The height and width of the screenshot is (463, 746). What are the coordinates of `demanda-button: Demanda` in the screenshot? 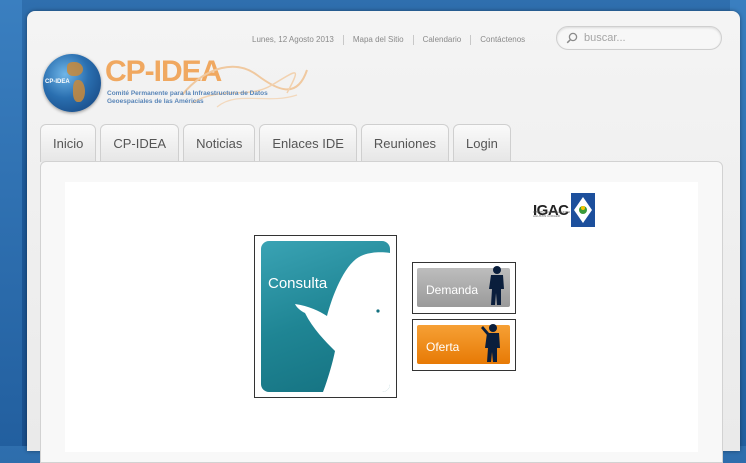 It's located at (464, 288).